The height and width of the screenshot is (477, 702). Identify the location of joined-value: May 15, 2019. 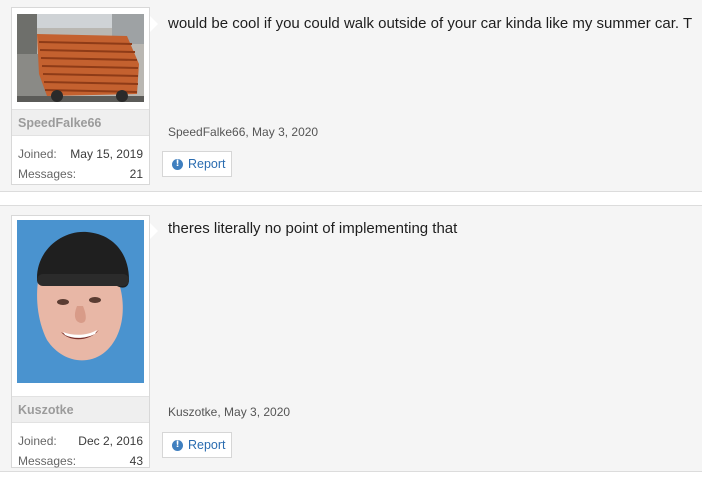
(106, 154).